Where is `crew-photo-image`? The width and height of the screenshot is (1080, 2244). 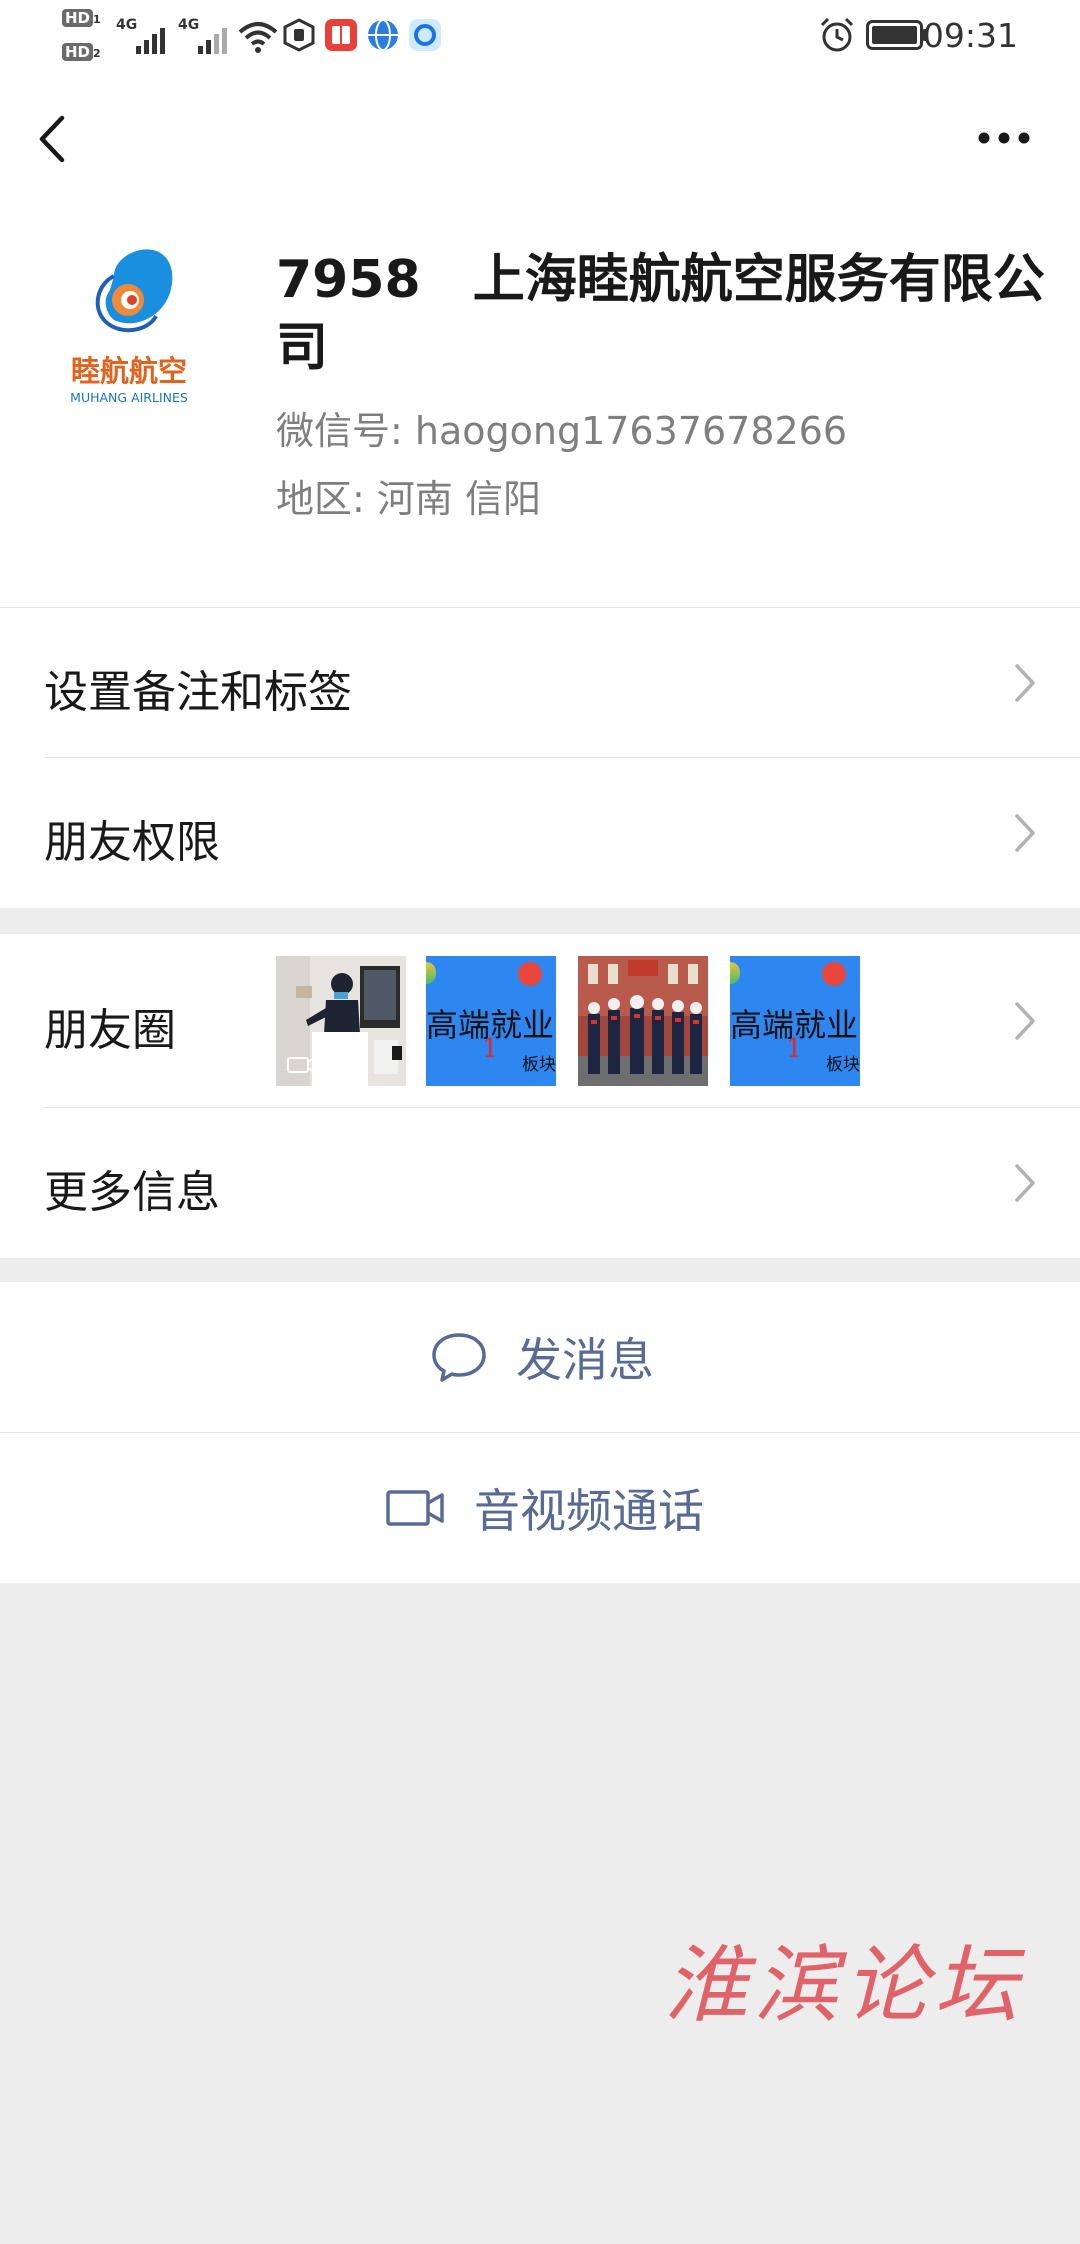
crew-photo-image is located at coordinates (643, 1021).